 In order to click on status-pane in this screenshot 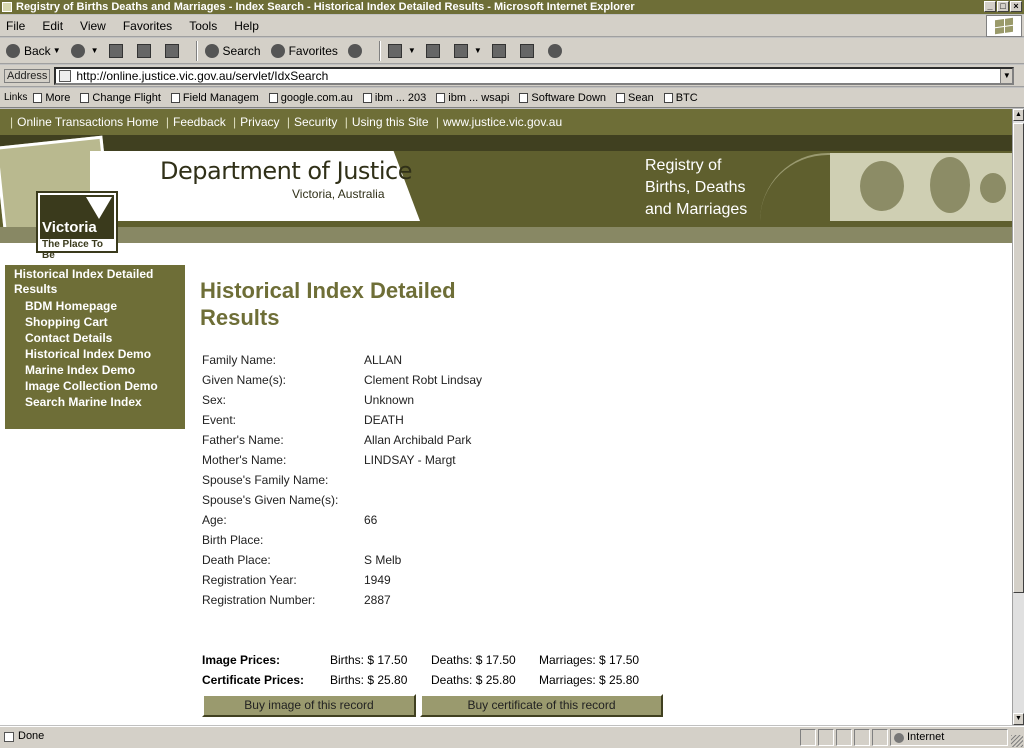, I will do `click(826, 737)`.